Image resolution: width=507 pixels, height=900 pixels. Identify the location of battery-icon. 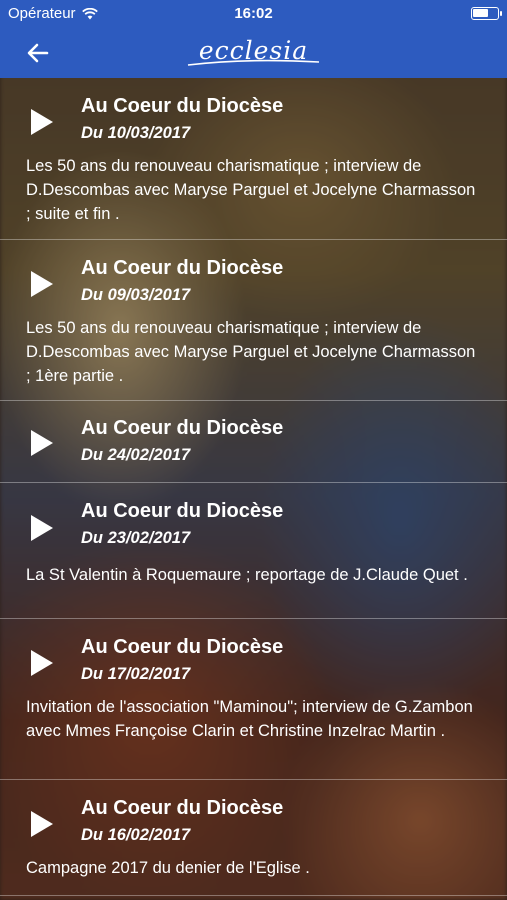
(486, 13).